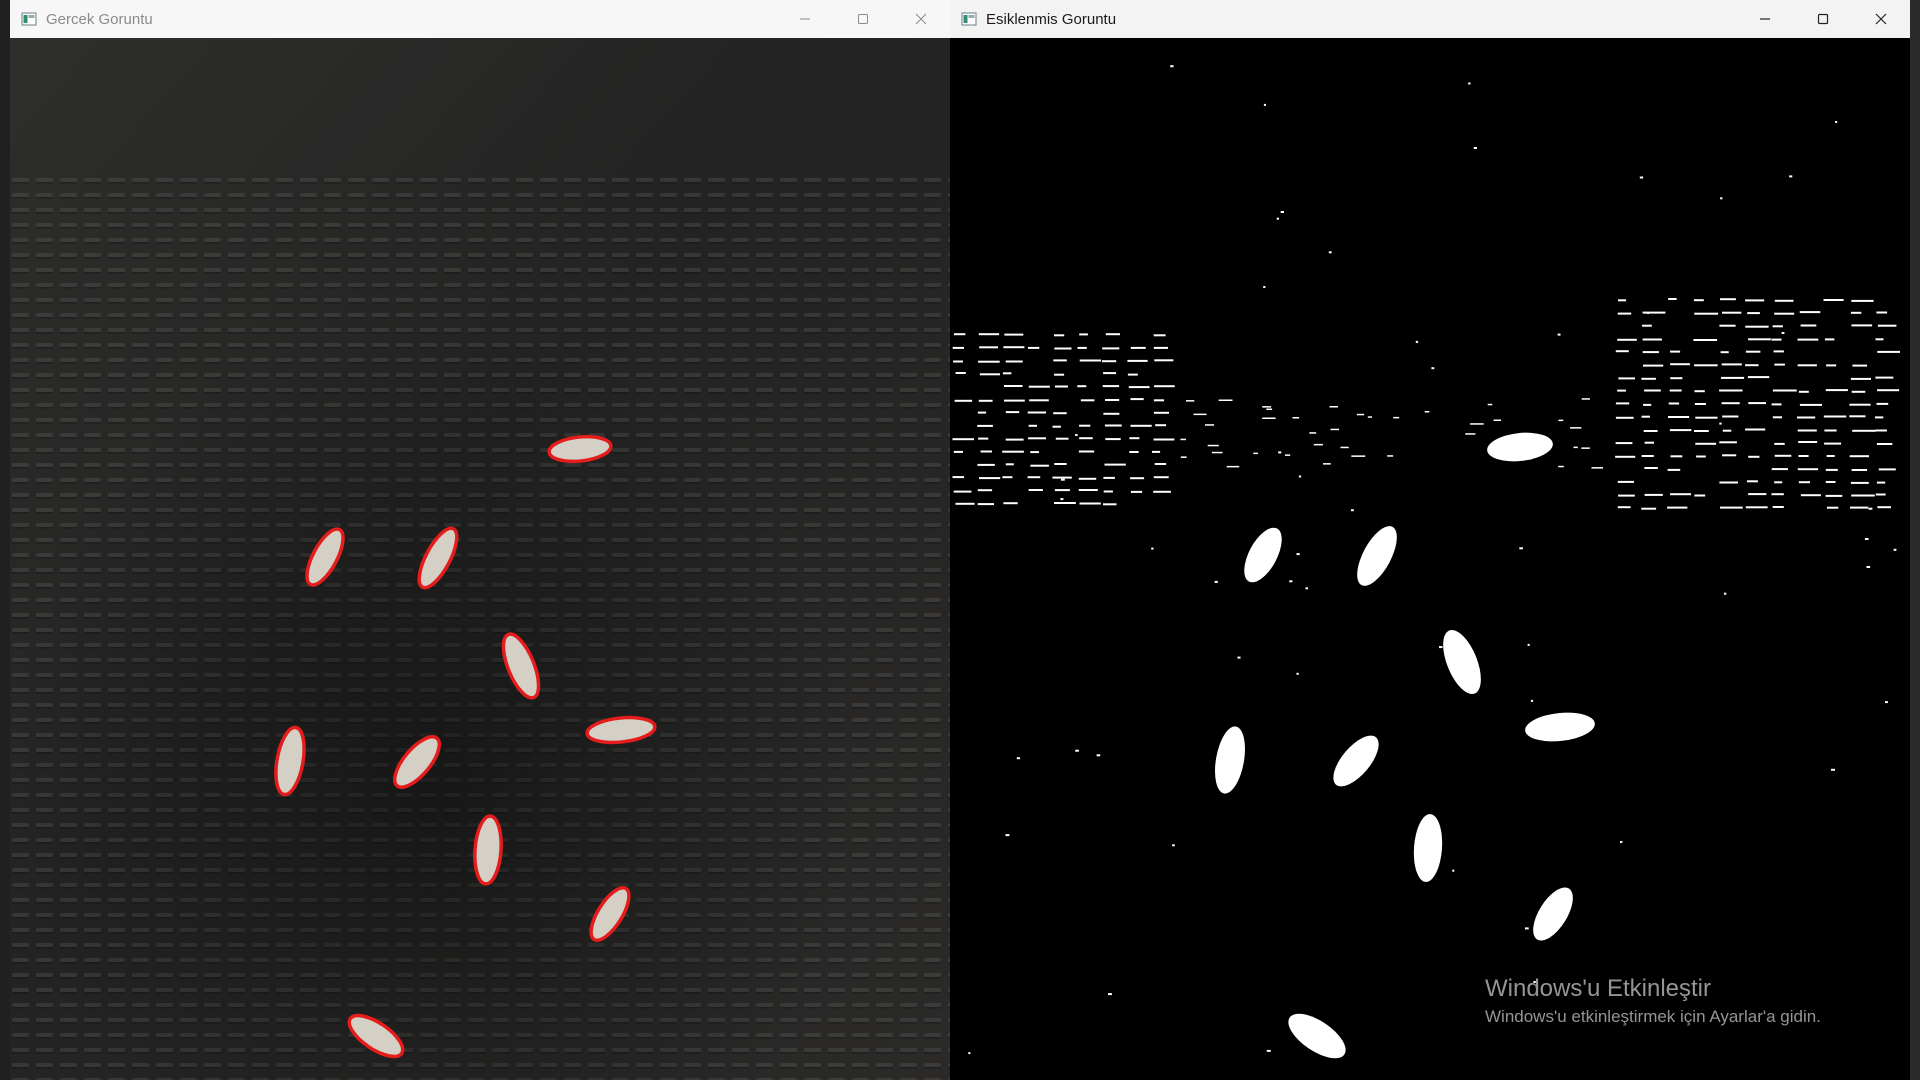 The width and height of the screenshot is (1920, 1080). What do you see at coordinates (969, 19) in the screenshot?
I see `app-window-icon` at bounding box center [969, 19].